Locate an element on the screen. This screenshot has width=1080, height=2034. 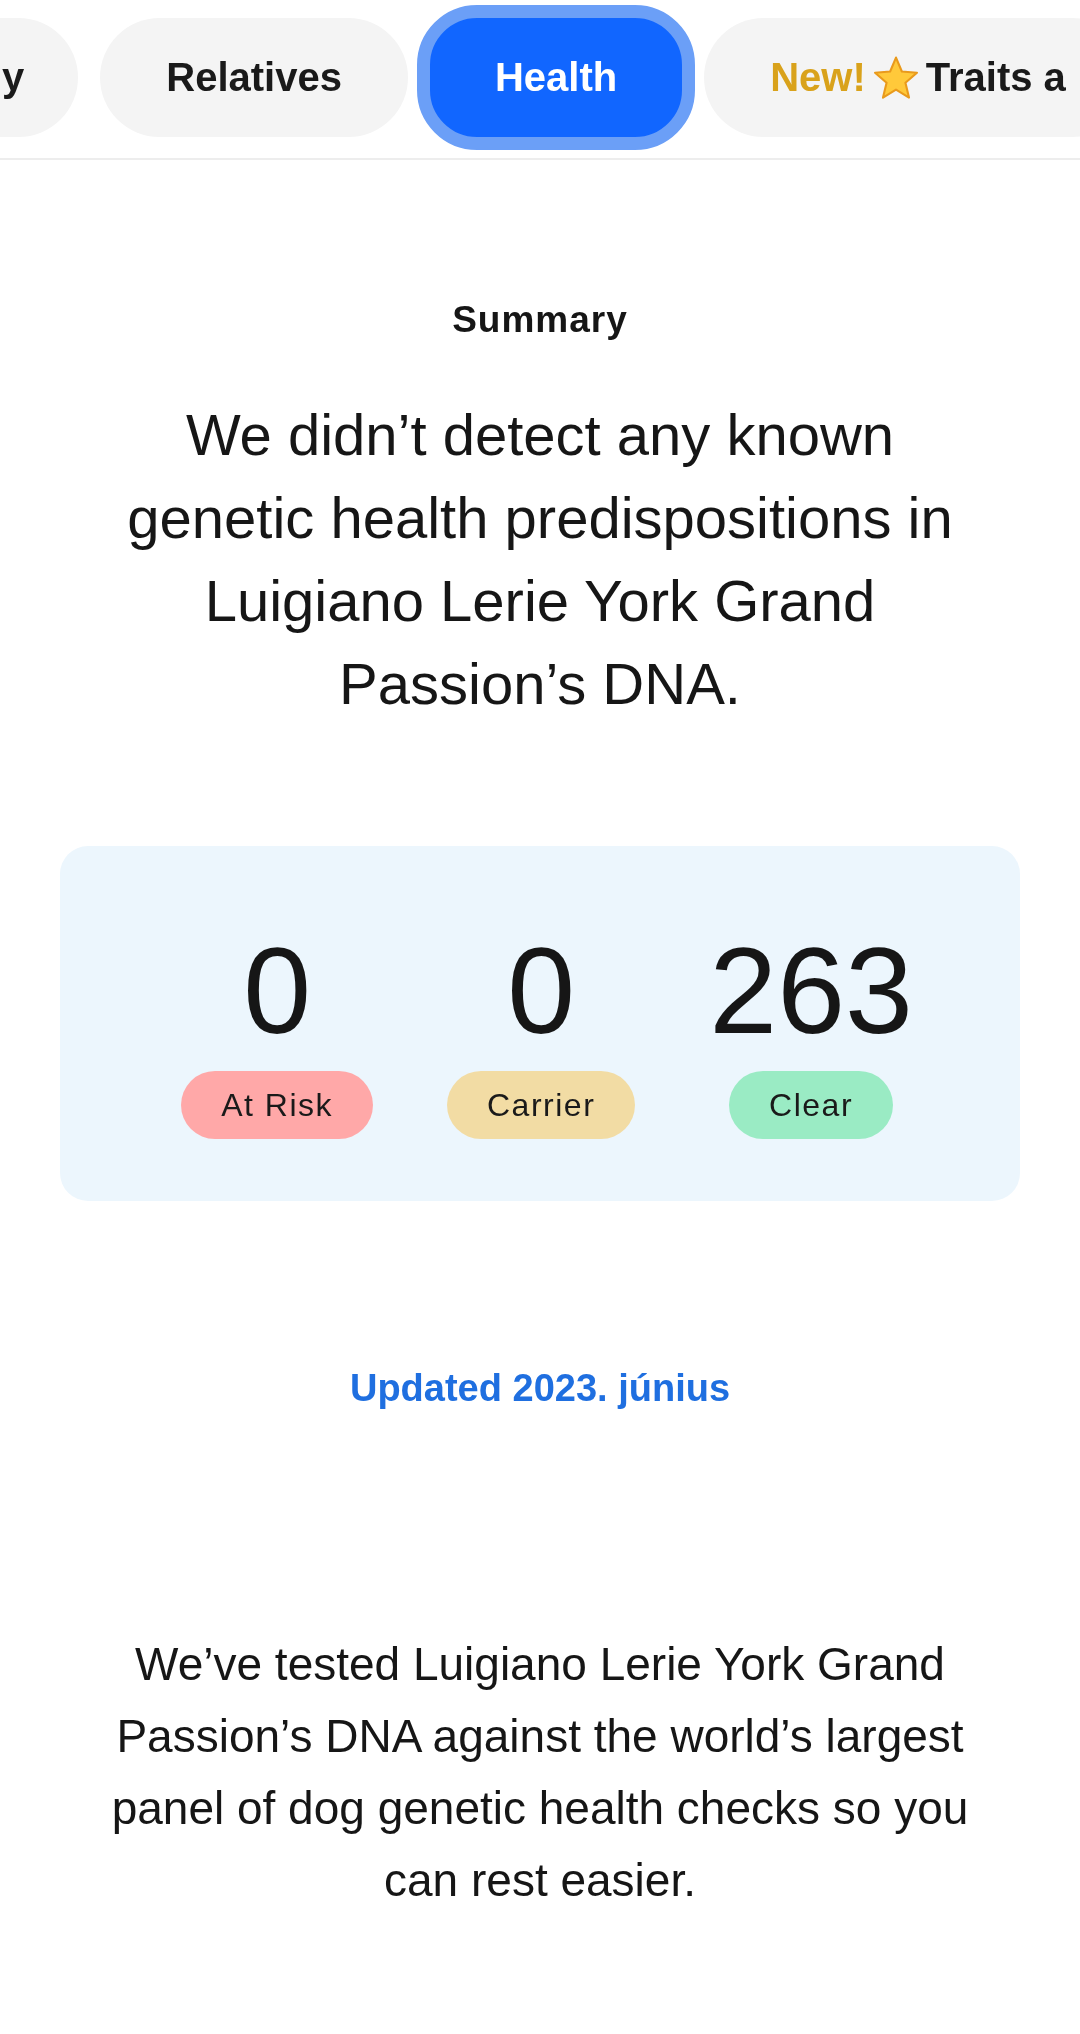
summary-headline: We didn’t detect any known genetic health predispositions in Luigiano Lerie York Grand Passion’s DNA. is located at coordinates (540, 559).